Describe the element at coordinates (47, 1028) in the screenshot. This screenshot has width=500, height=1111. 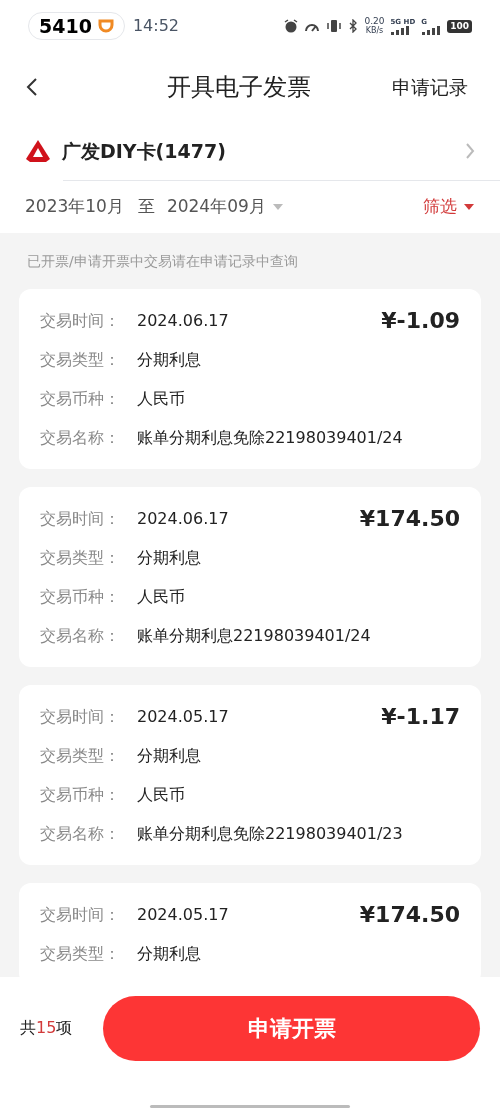
I see `item-count: 共15项` at that location.